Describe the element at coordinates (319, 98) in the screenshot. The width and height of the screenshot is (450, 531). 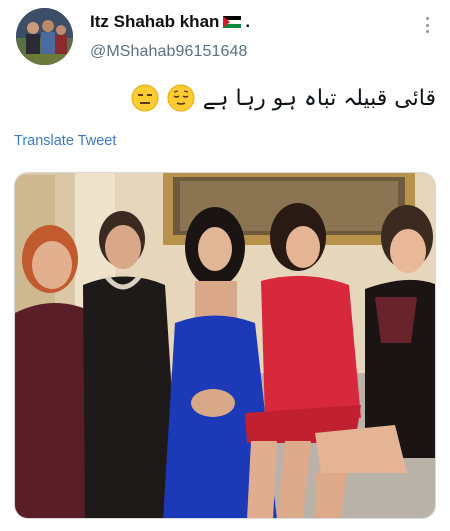
I see `tweet-urdu-text: قائی قبیلہ تباہ ہو رہا ہے` at that location.